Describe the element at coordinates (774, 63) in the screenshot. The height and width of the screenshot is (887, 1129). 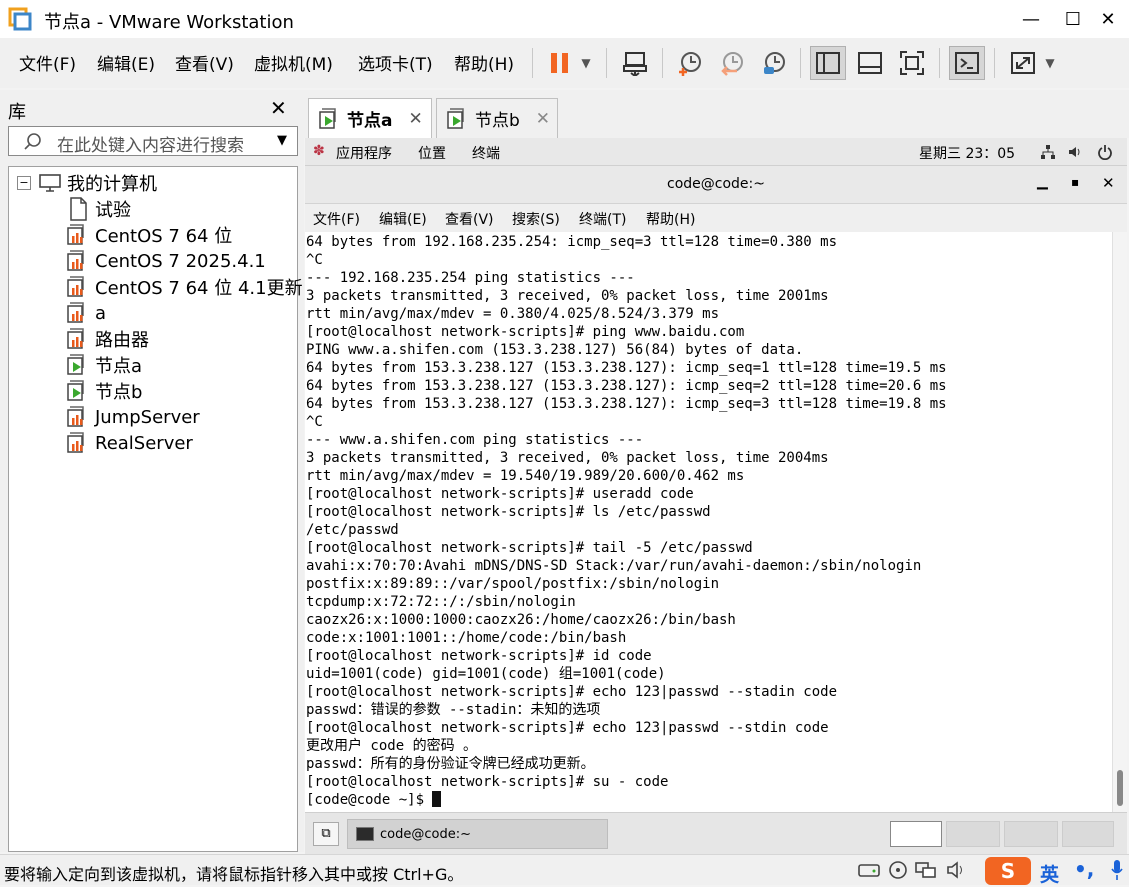
I see `snapshot-manager-button` at that location.